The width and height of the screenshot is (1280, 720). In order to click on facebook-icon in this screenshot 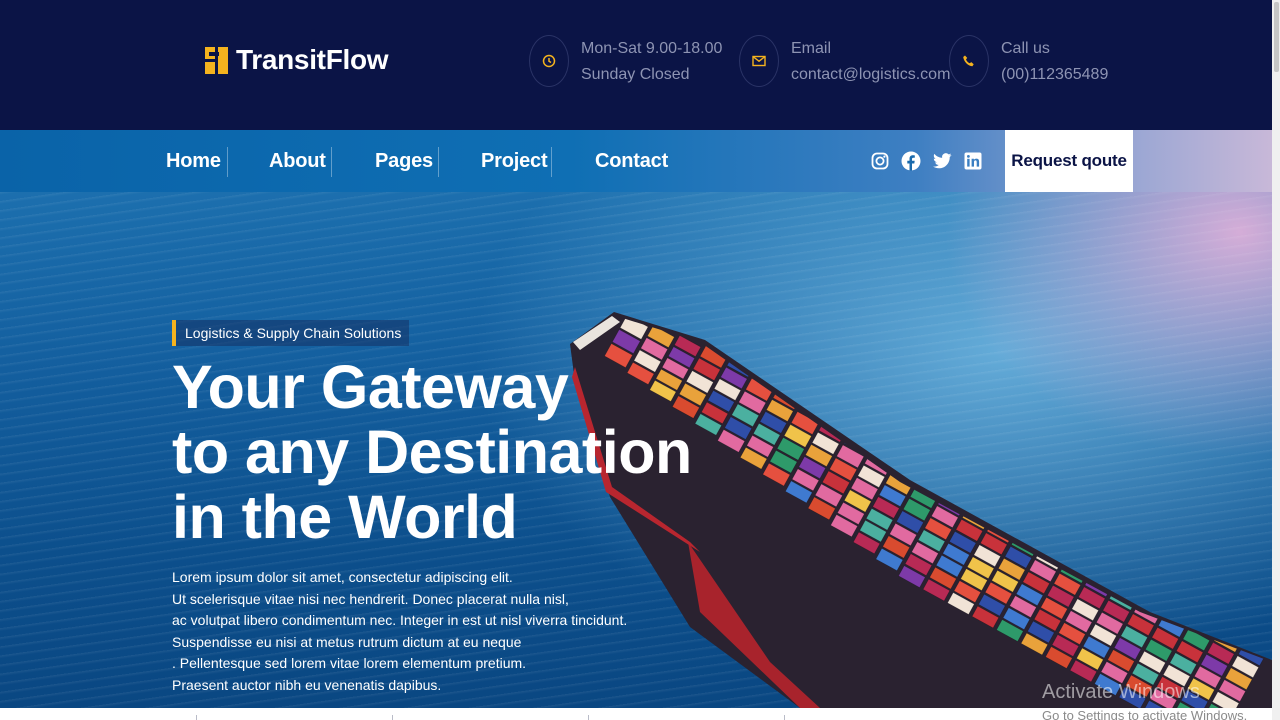, I will do `click(911, 161)`.